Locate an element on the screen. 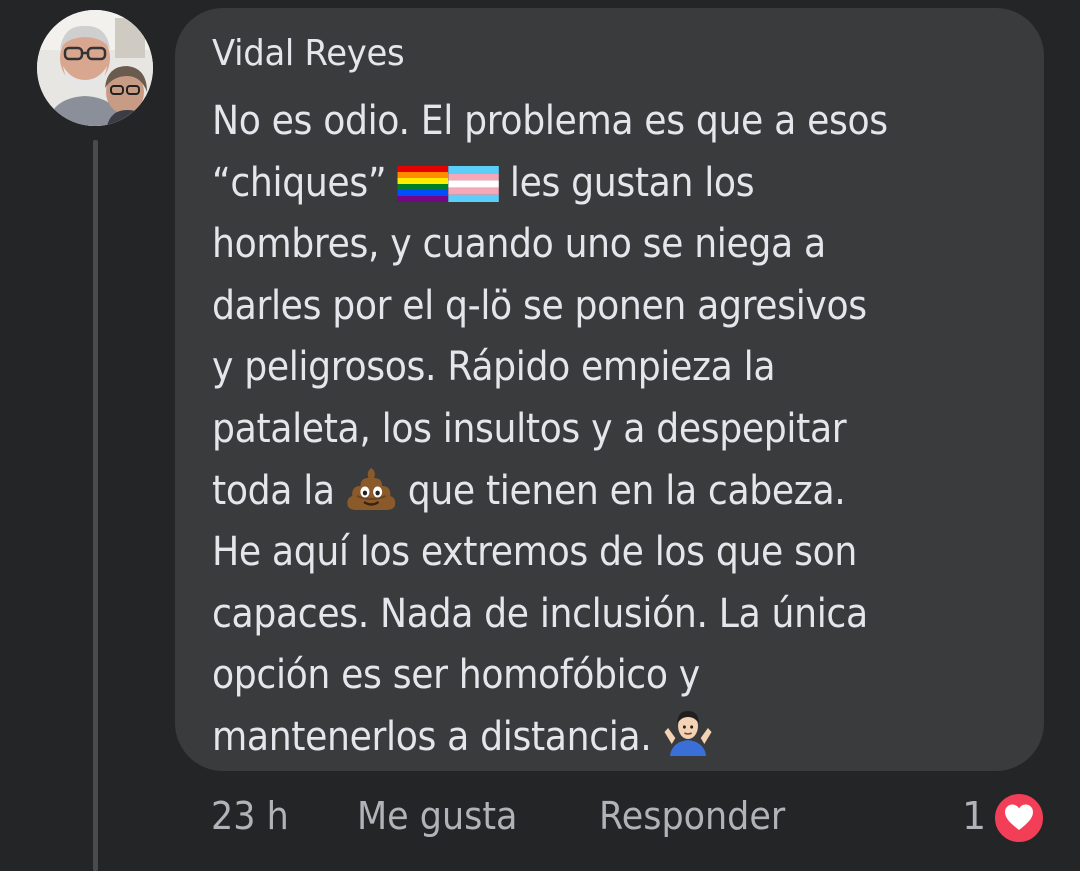  thread-line is located at coordinates (95, 505).